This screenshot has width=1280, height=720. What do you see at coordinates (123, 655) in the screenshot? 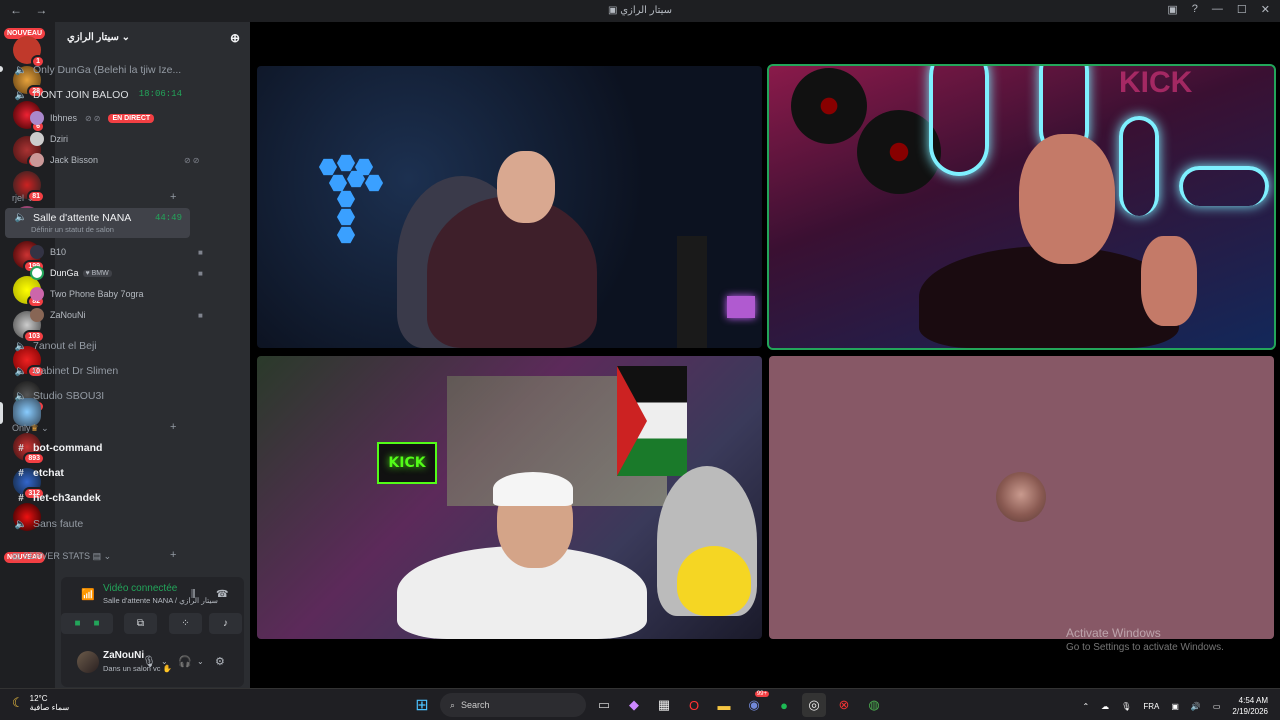
I see `current-username: ZaNouNi` at bounding box center [123, 655].